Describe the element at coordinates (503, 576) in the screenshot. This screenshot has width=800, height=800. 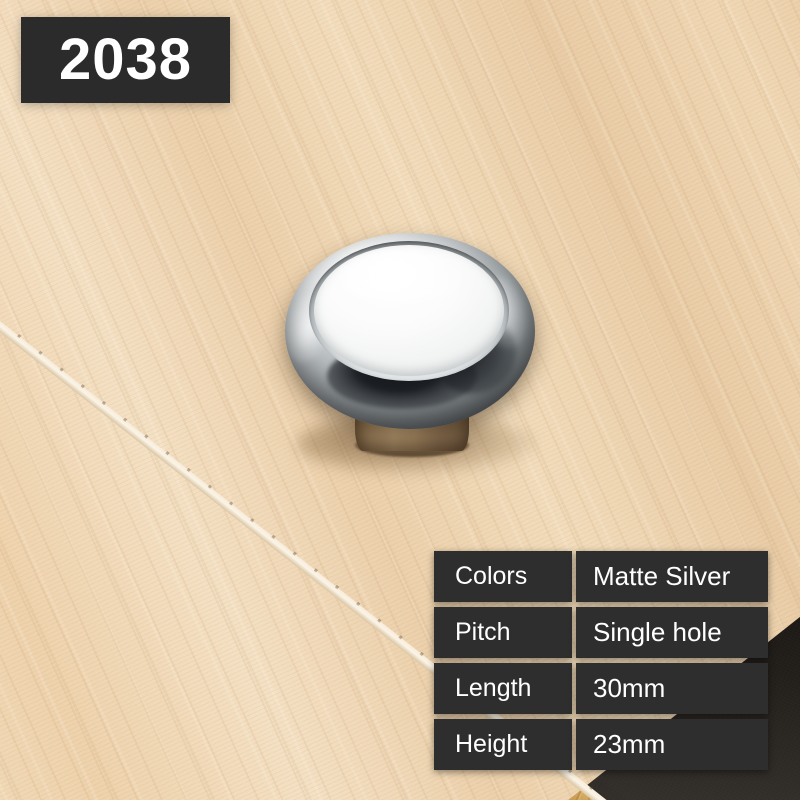
I see `spec-label-colors: Colors` at that location.